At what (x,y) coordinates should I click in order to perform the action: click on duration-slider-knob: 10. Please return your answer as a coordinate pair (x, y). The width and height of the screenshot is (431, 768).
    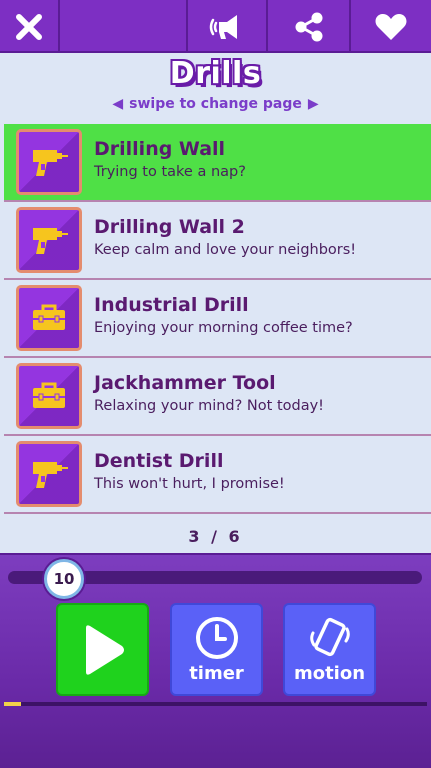
    Looking at the image, I should click on (64, 579).